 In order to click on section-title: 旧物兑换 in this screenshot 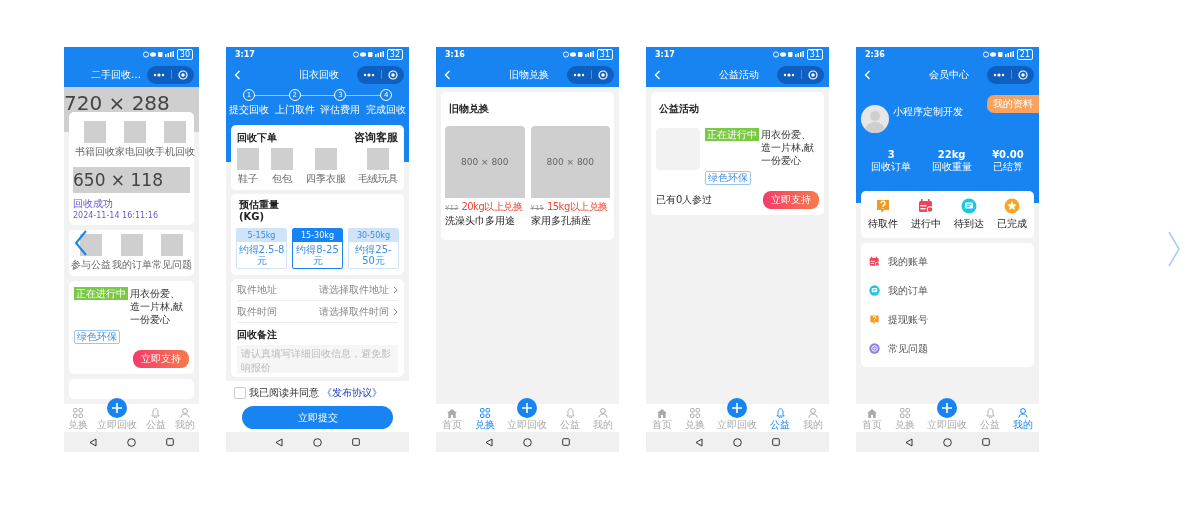, I will do `click(469, 109)`.